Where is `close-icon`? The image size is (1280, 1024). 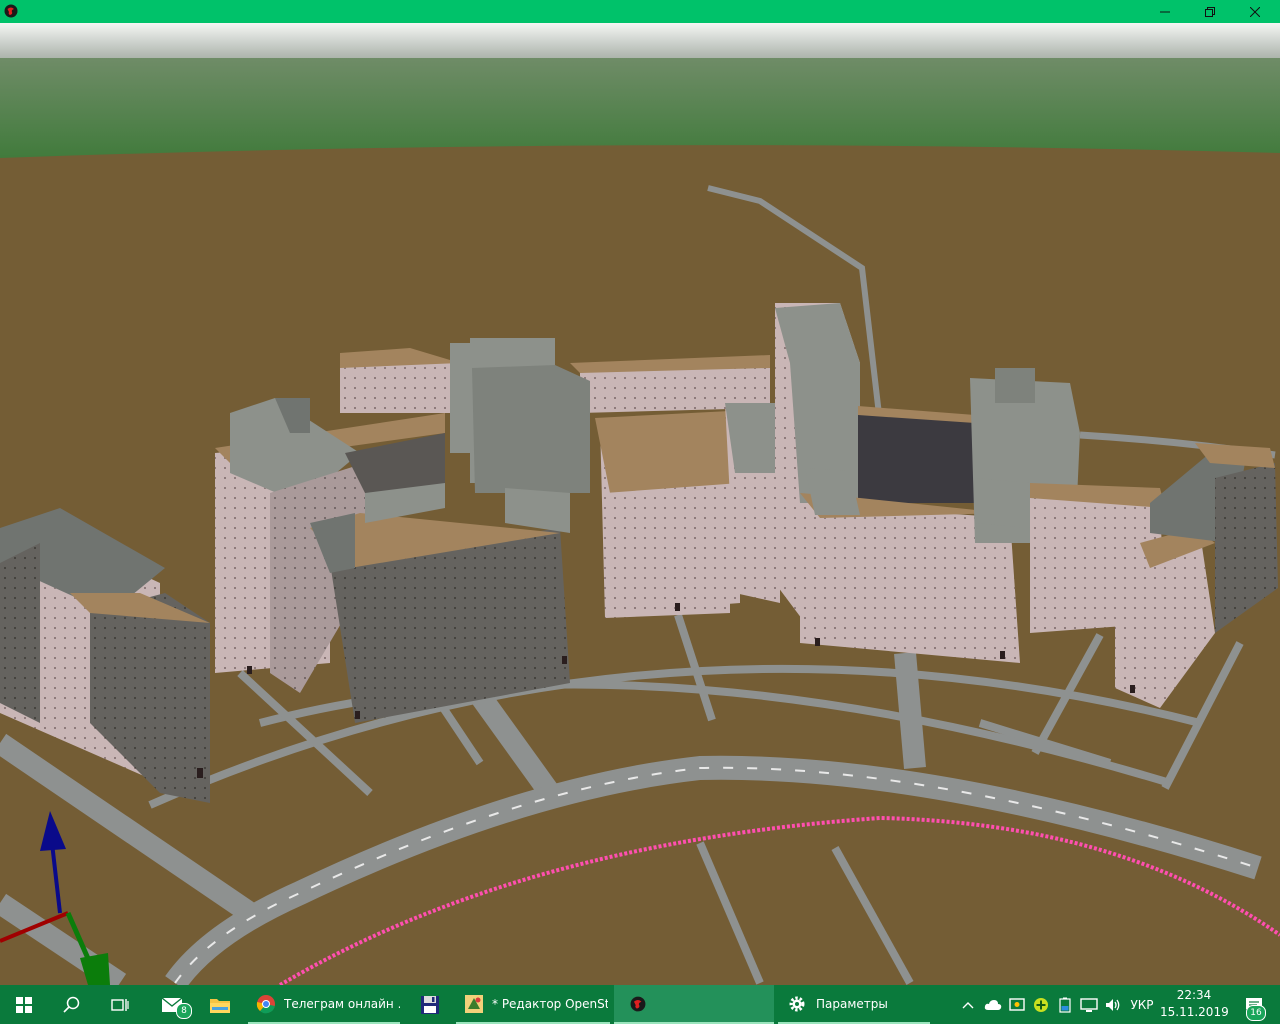
close-icon is located at coordinates (1255, 11).